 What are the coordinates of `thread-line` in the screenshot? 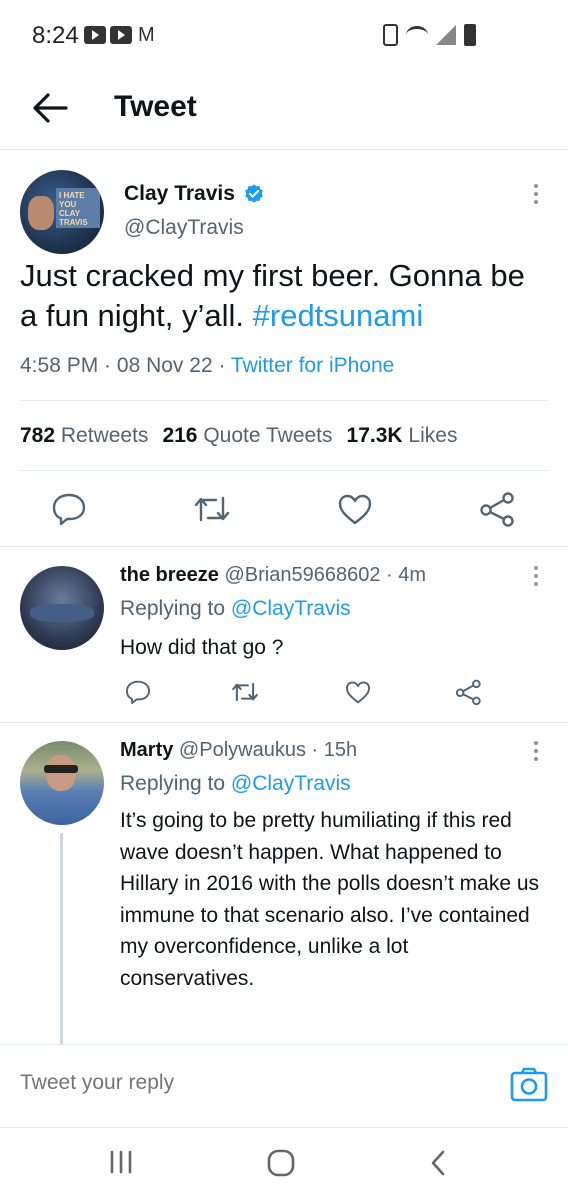 It's located at (61, 938).